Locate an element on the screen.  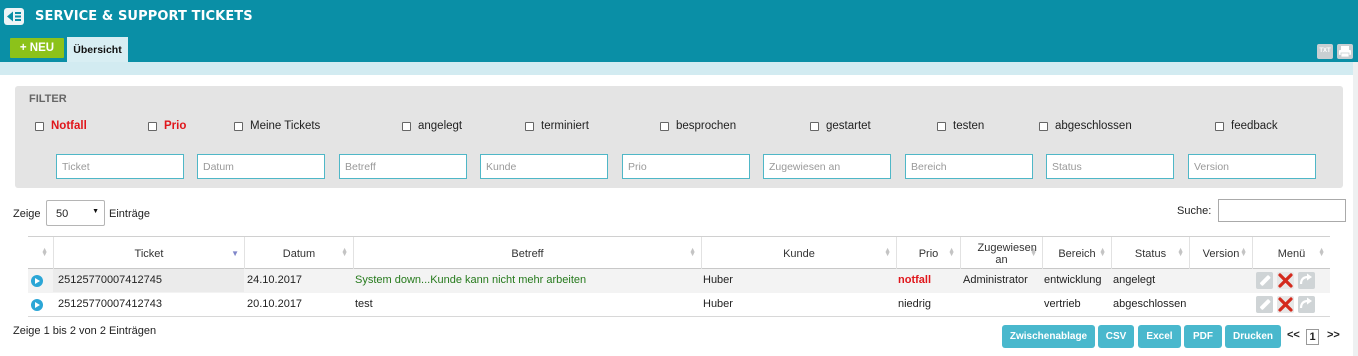
filter-version-input is located at coordinates (1252, 166).